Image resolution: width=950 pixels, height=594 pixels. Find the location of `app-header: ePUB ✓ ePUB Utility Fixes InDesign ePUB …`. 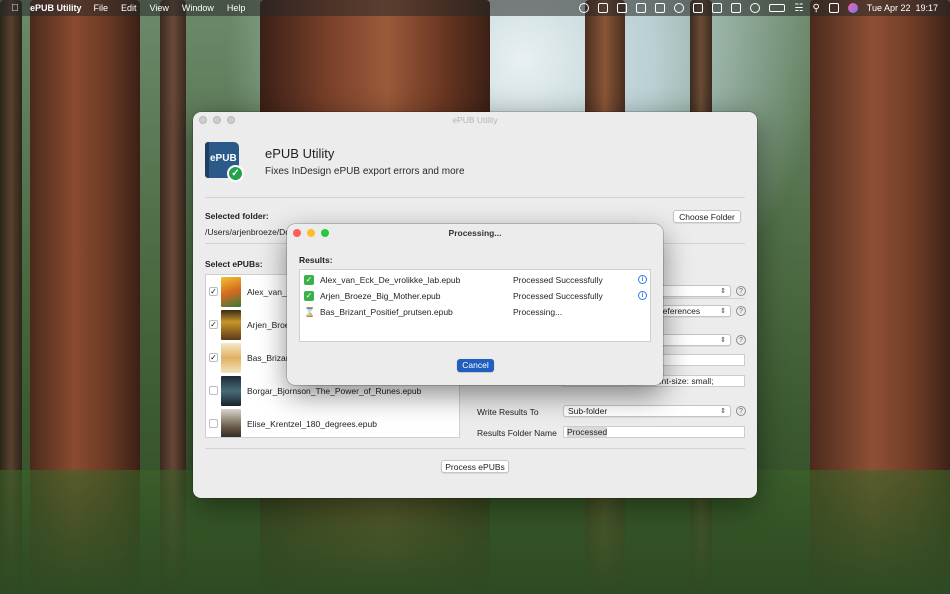

app-header: ePUB ✓ ePUB Utility Fixes InDesign ePUB … is located at coordinates (475, 169).